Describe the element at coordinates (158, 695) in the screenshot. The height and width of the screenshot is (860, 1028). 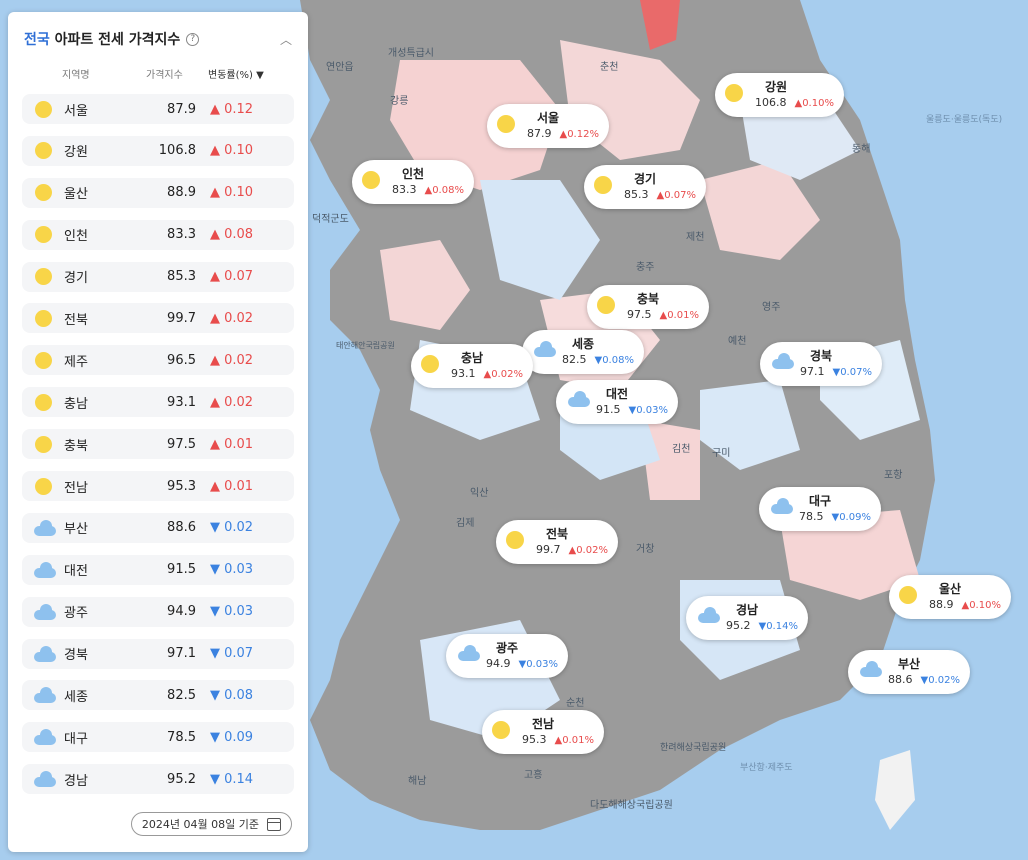
I see `list-item: 세종 82.5 ▼ 0.08` at that location.